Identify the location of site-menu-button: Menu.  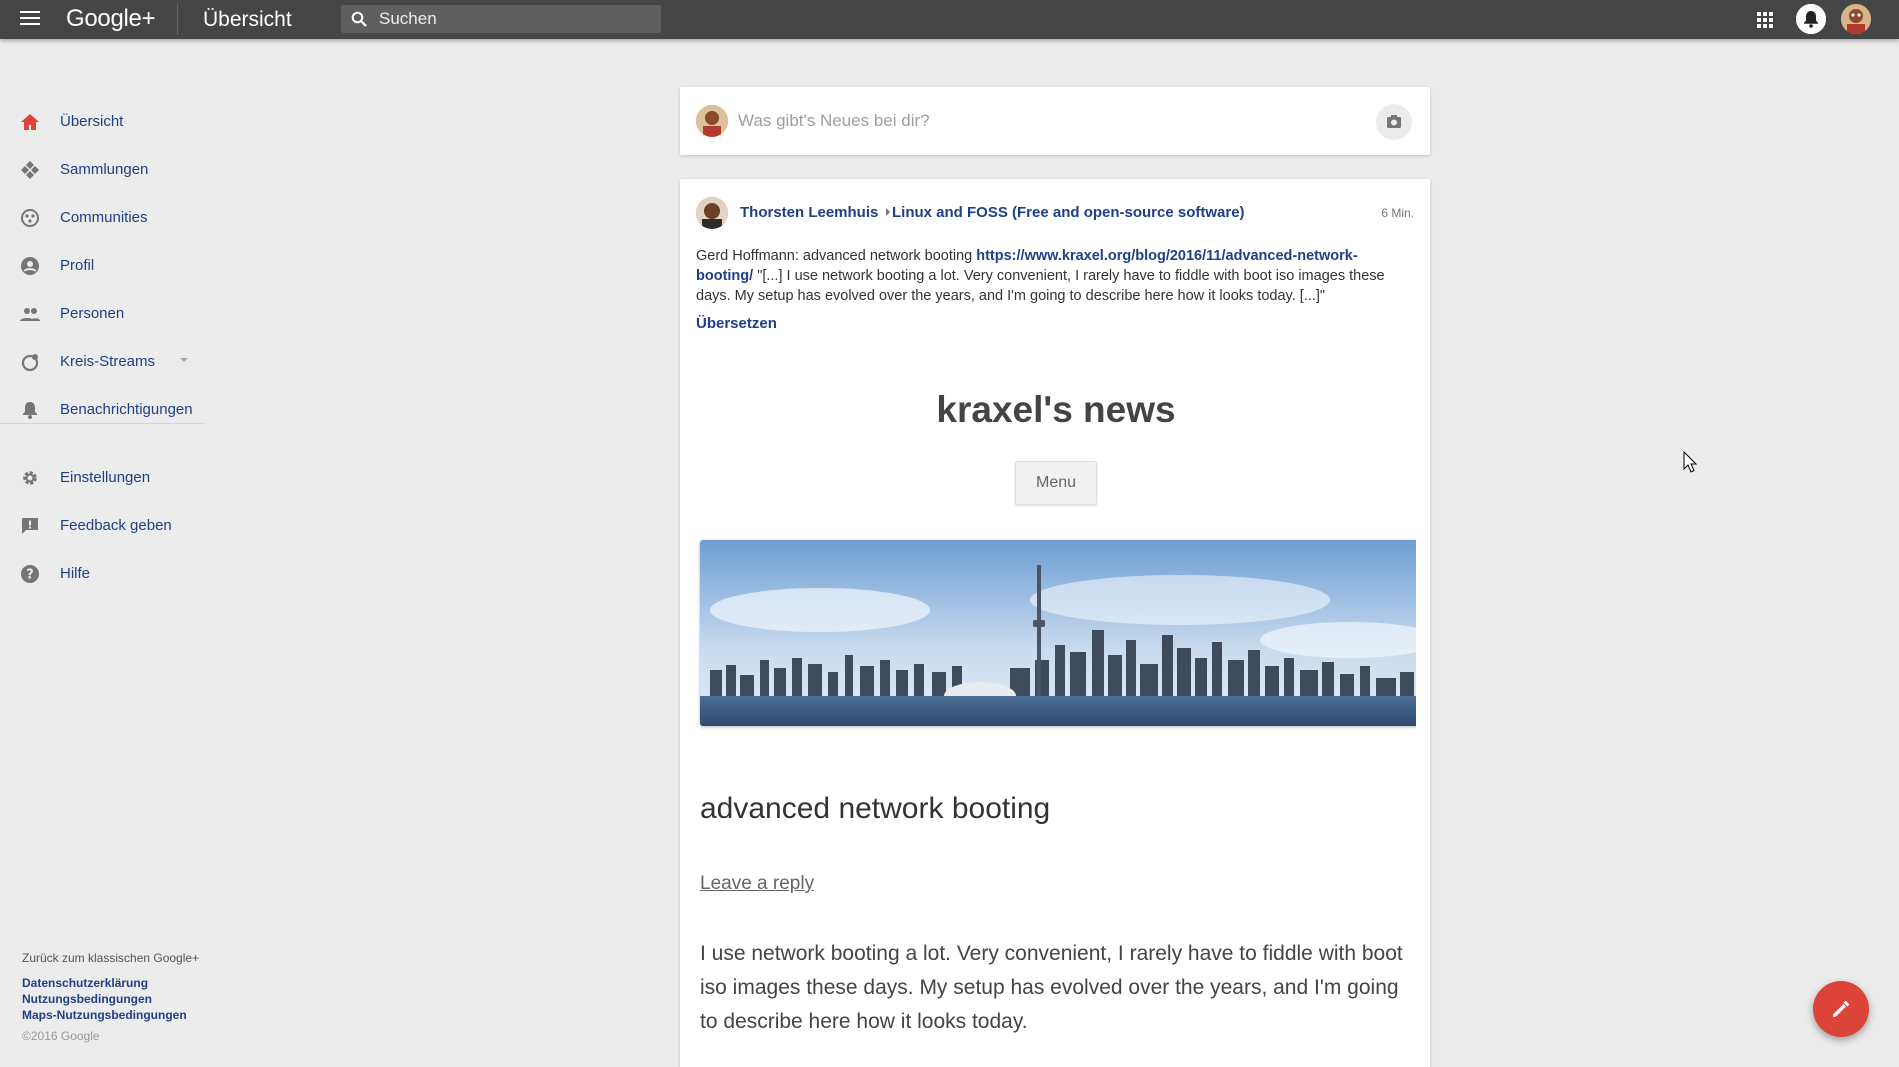
(1056, 483).